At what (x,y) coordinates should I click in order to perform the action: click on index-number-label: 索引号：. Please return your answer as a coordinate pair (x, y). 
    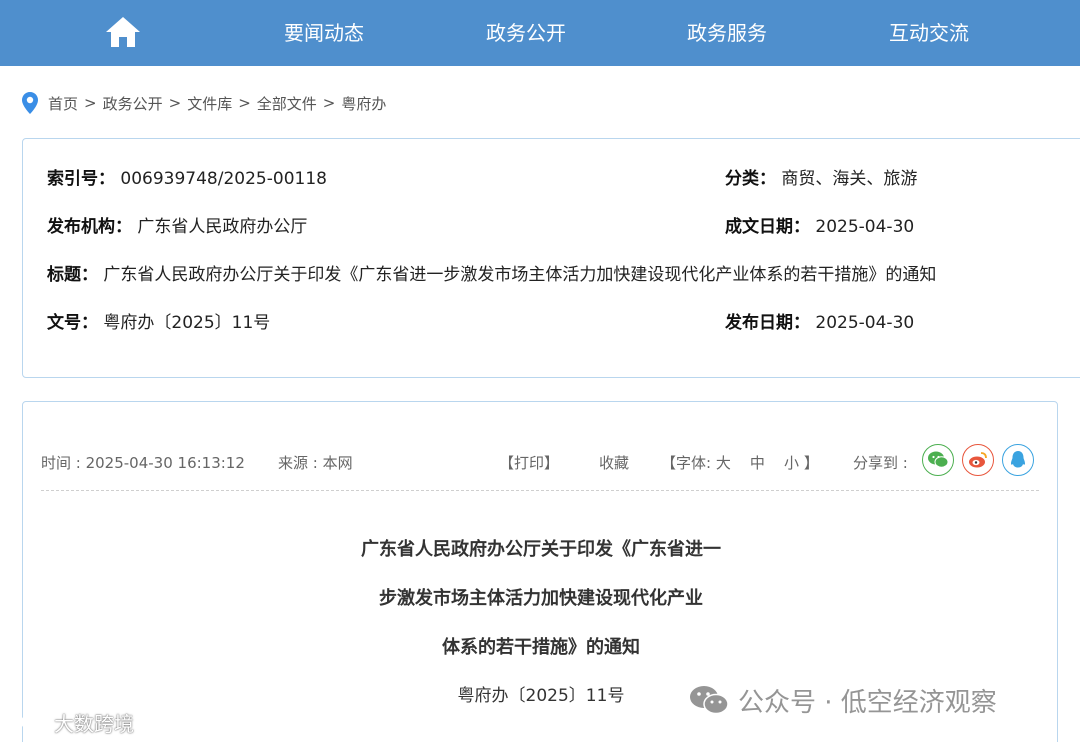
    Looking at the image, I should click on (81, 179).